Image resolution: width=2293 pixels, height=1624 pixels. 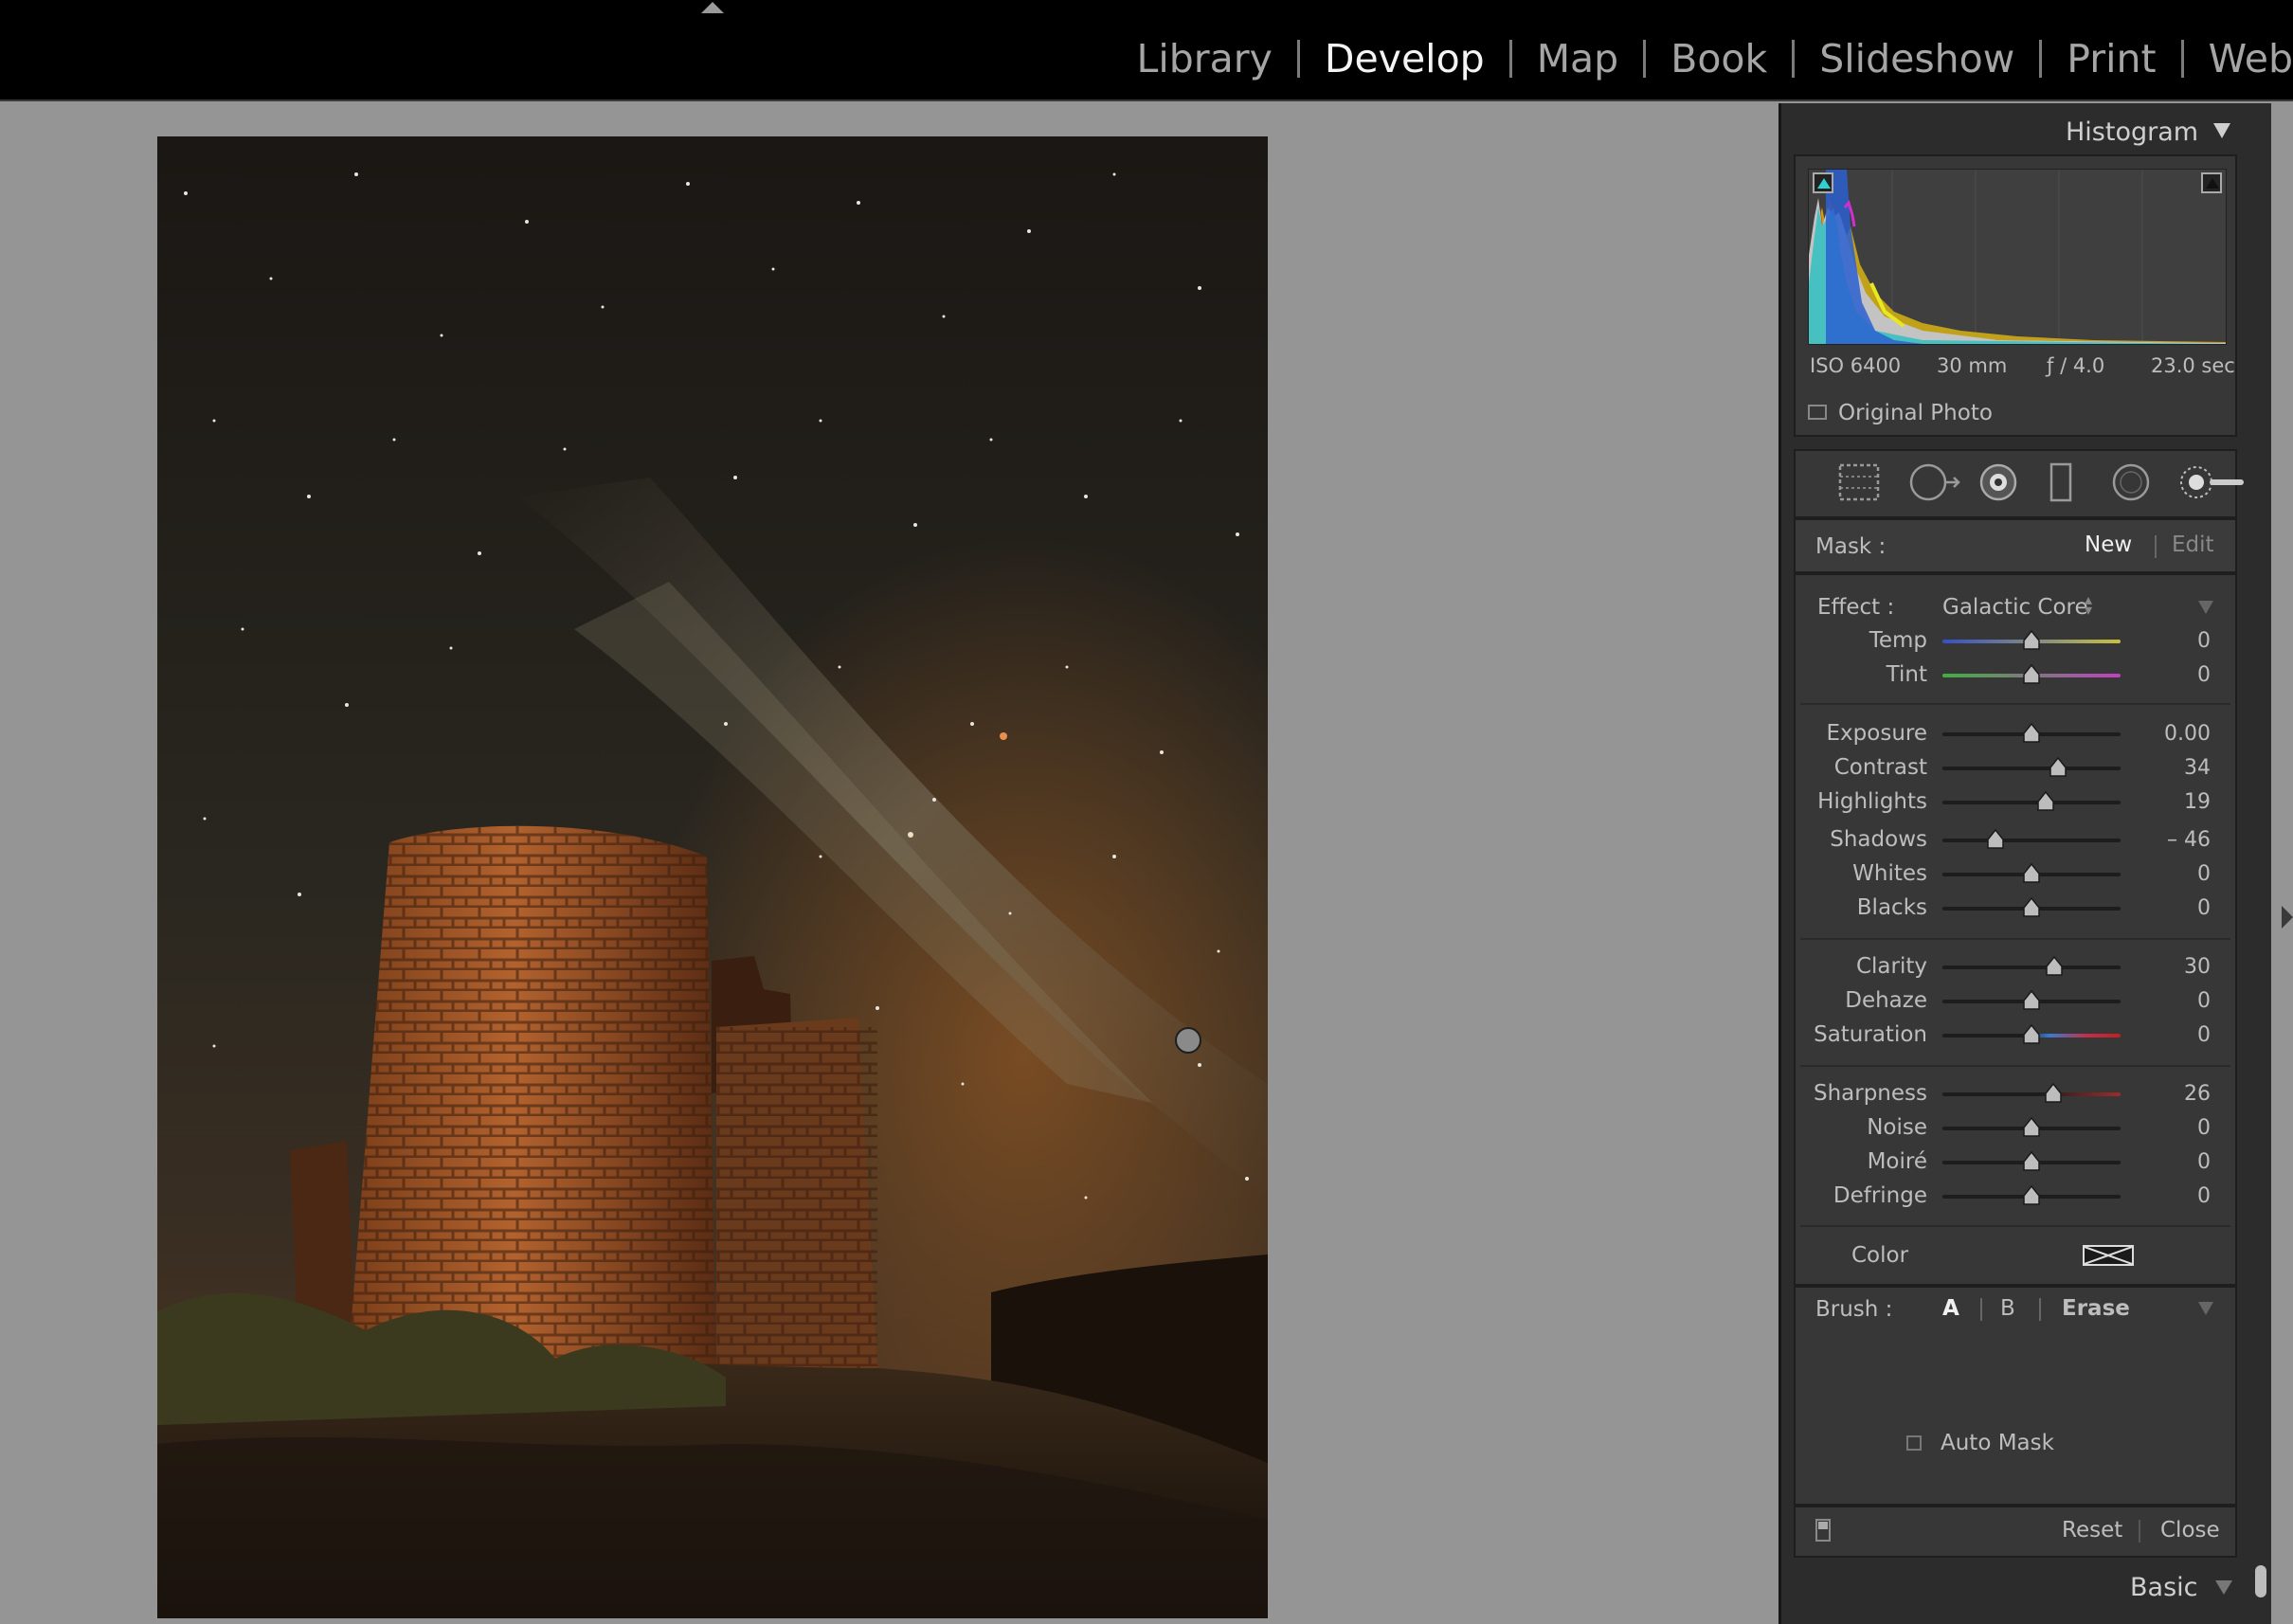 I want to click on brush-a-button: A, so click(x=1951, y=1308).